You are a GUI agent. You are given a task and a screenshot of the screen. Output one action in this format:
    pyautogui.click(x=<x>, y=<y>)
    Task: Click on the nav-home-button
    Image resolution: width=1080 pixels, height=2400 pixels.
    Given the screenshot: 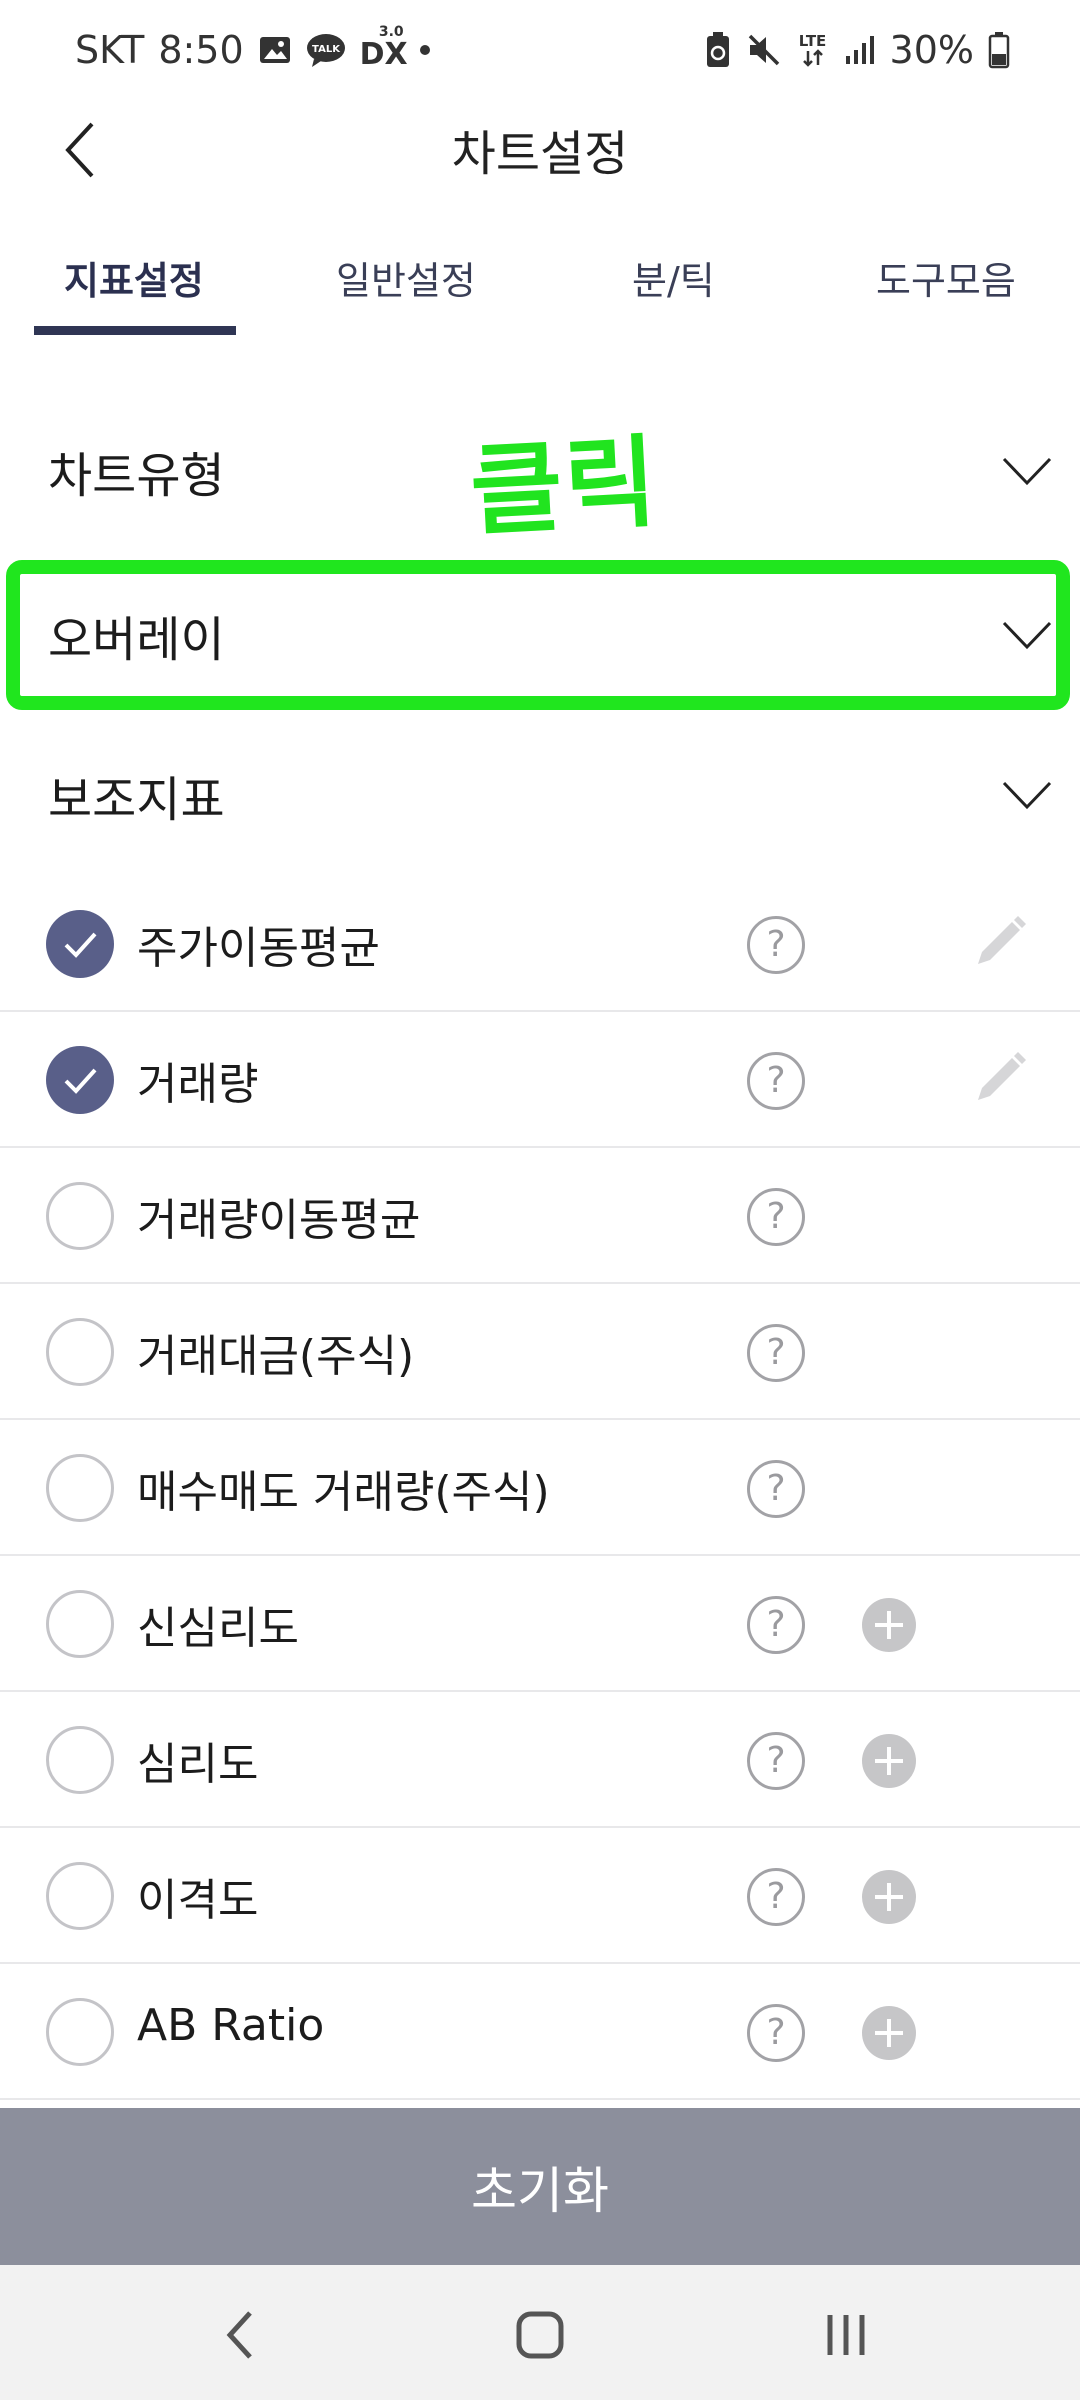 What is the action you would take?
    pyautogui.click(x=540, y=2335)
    